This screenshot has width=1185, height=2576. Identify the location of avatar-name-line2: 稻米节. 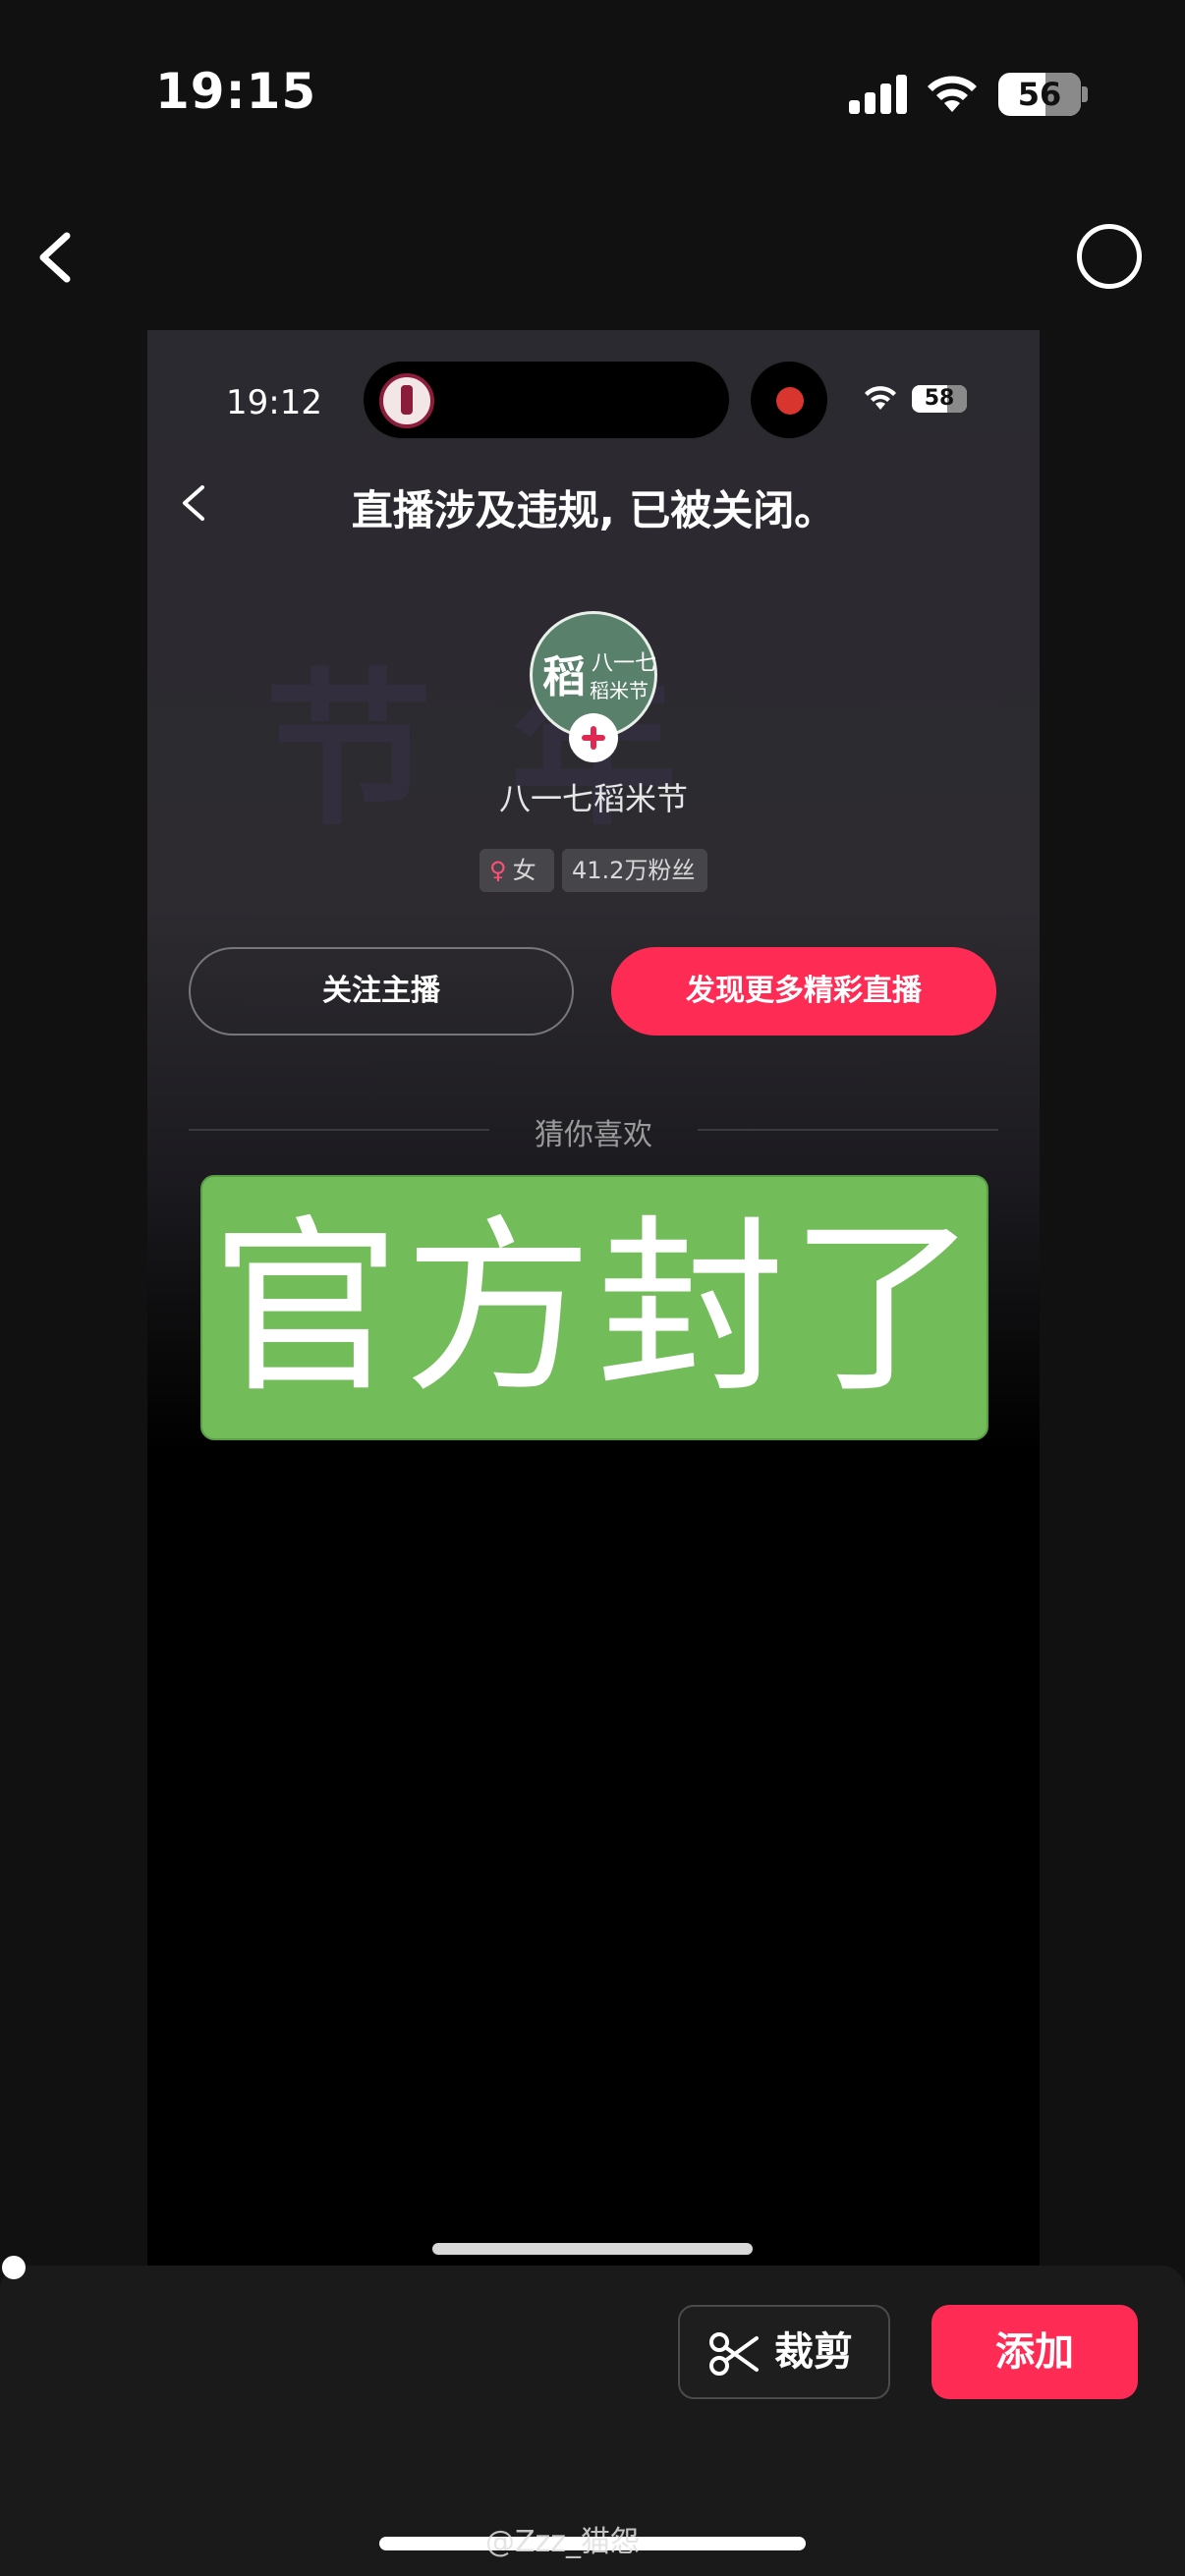
(620, 690).